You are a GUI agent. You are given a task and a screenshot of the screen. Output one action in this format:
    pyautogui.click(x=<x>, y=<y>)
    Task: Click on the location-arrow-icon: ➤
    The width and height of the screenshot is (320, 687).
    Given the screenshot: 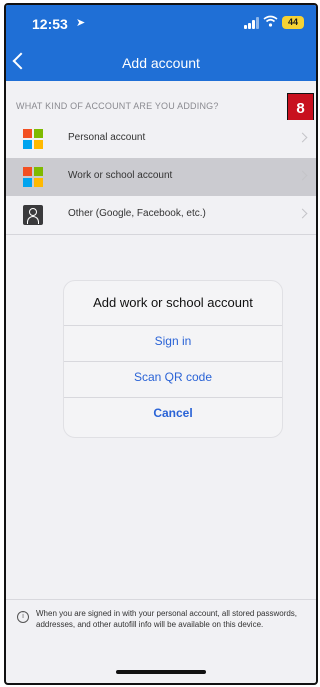 What is the action you would take?
    pyautogui.click(x=81, y=23)
    